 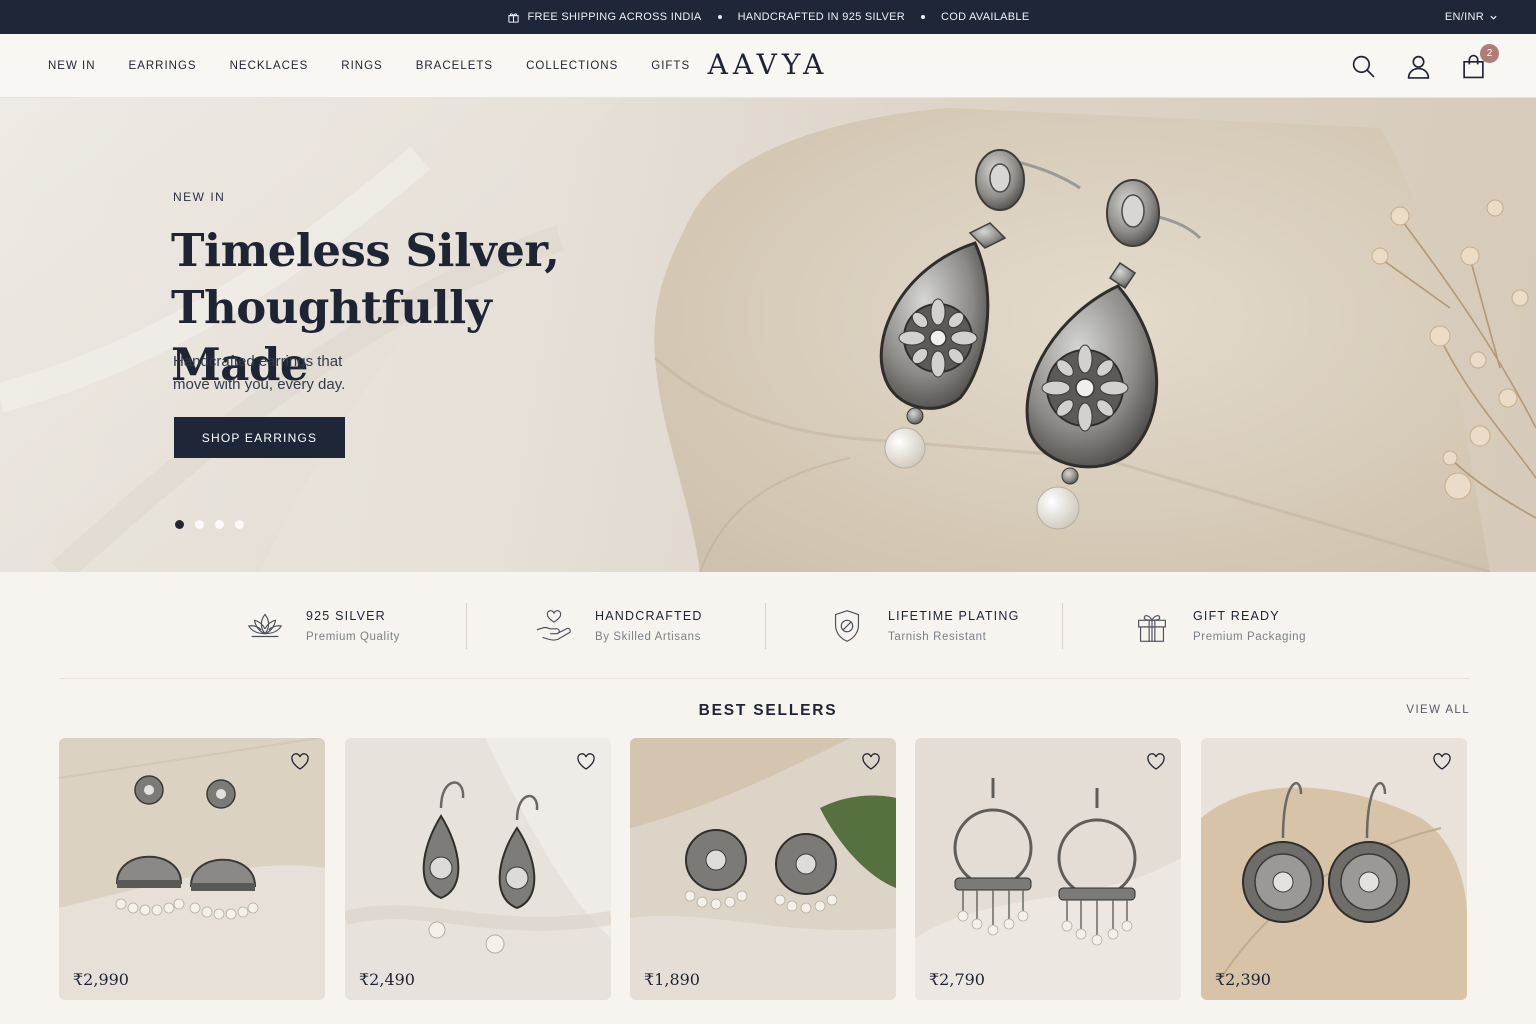 I want to click on nav-collections: COLLECTIONS, so click(x=572, y=66).